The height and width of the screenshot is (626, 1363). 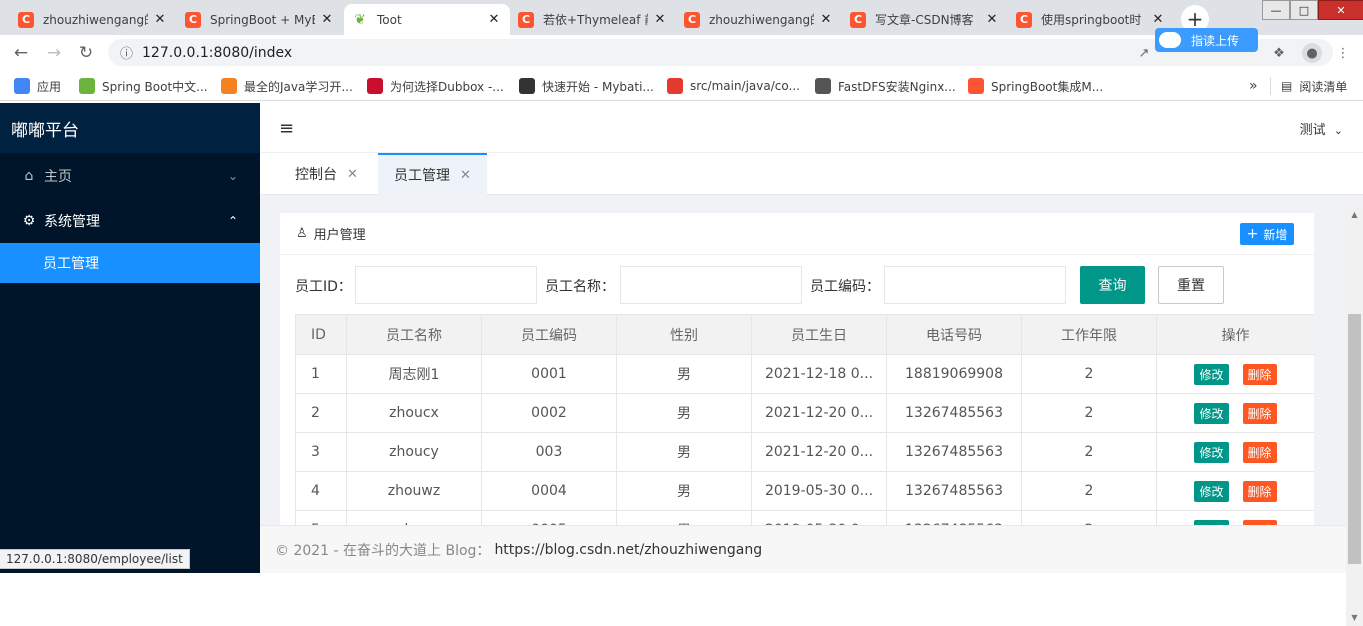 What do you see at coordinates (383, 550) in the screenshot?
I see `footer-text: © 2021 - 在奋斗的大道上 Blog：` at bounding box center [383, 550].